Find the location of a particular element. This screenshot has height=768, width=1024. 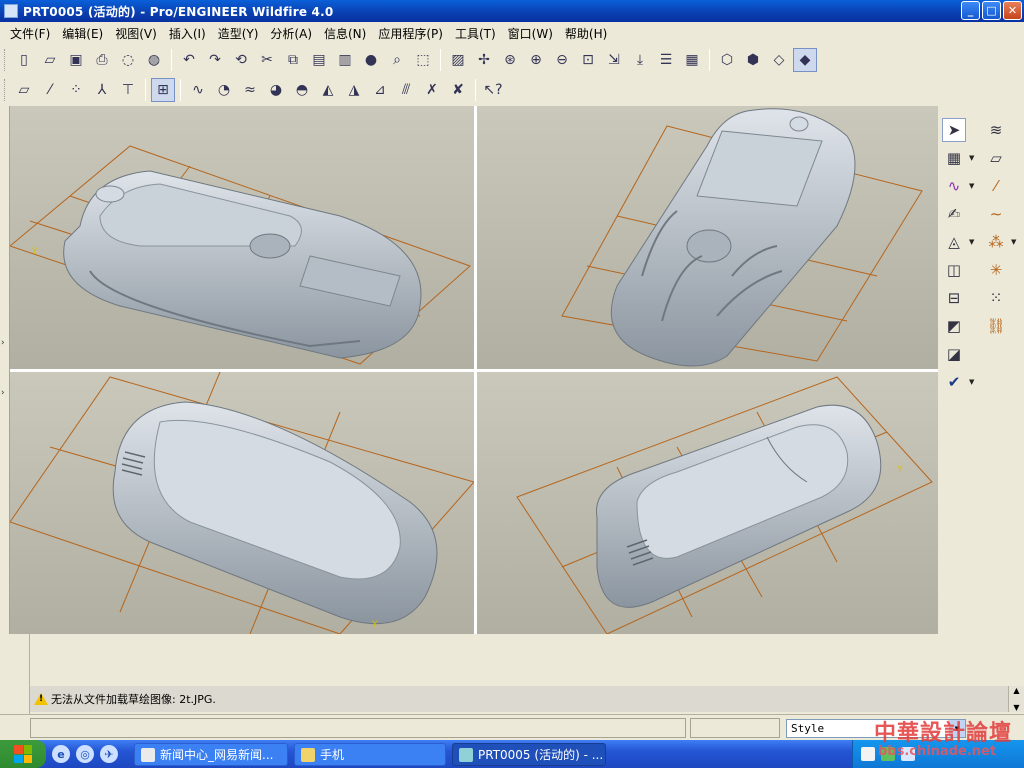

email-icon: ◍ is located at coordinates (154, 60).